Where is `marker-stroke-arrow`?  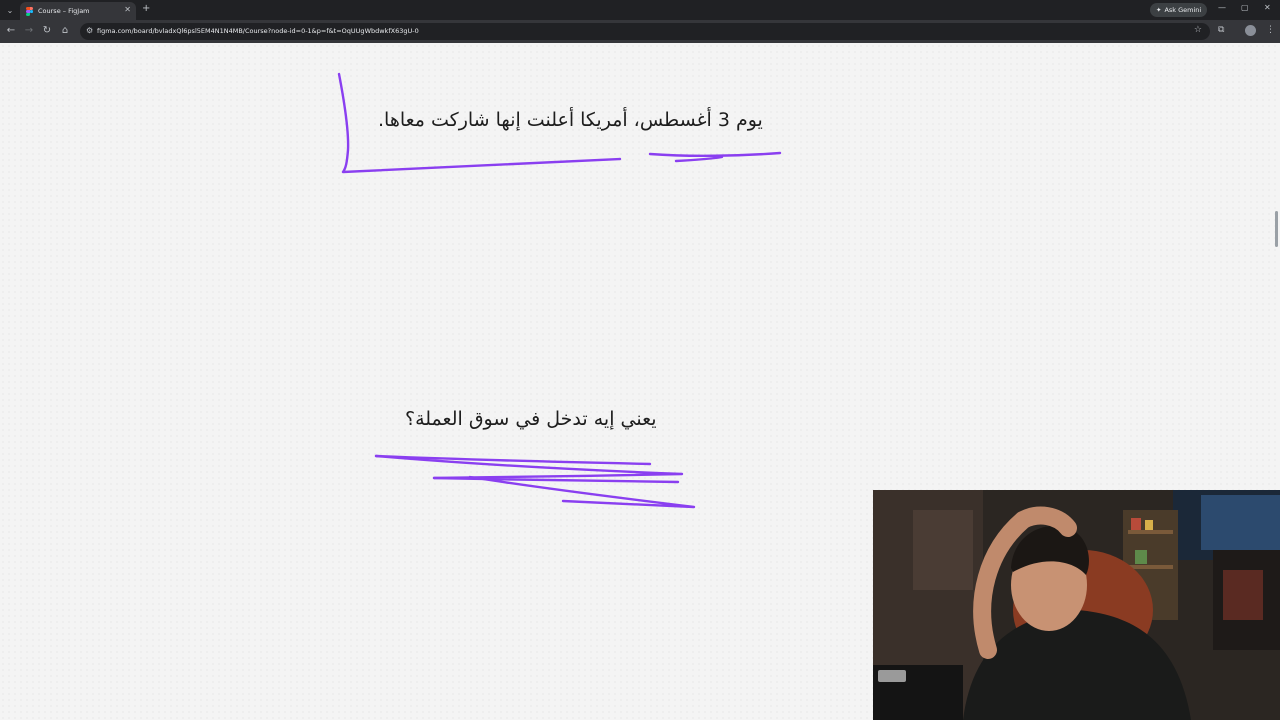
marker-stroke-arrow is located at coordinates (699, 159).